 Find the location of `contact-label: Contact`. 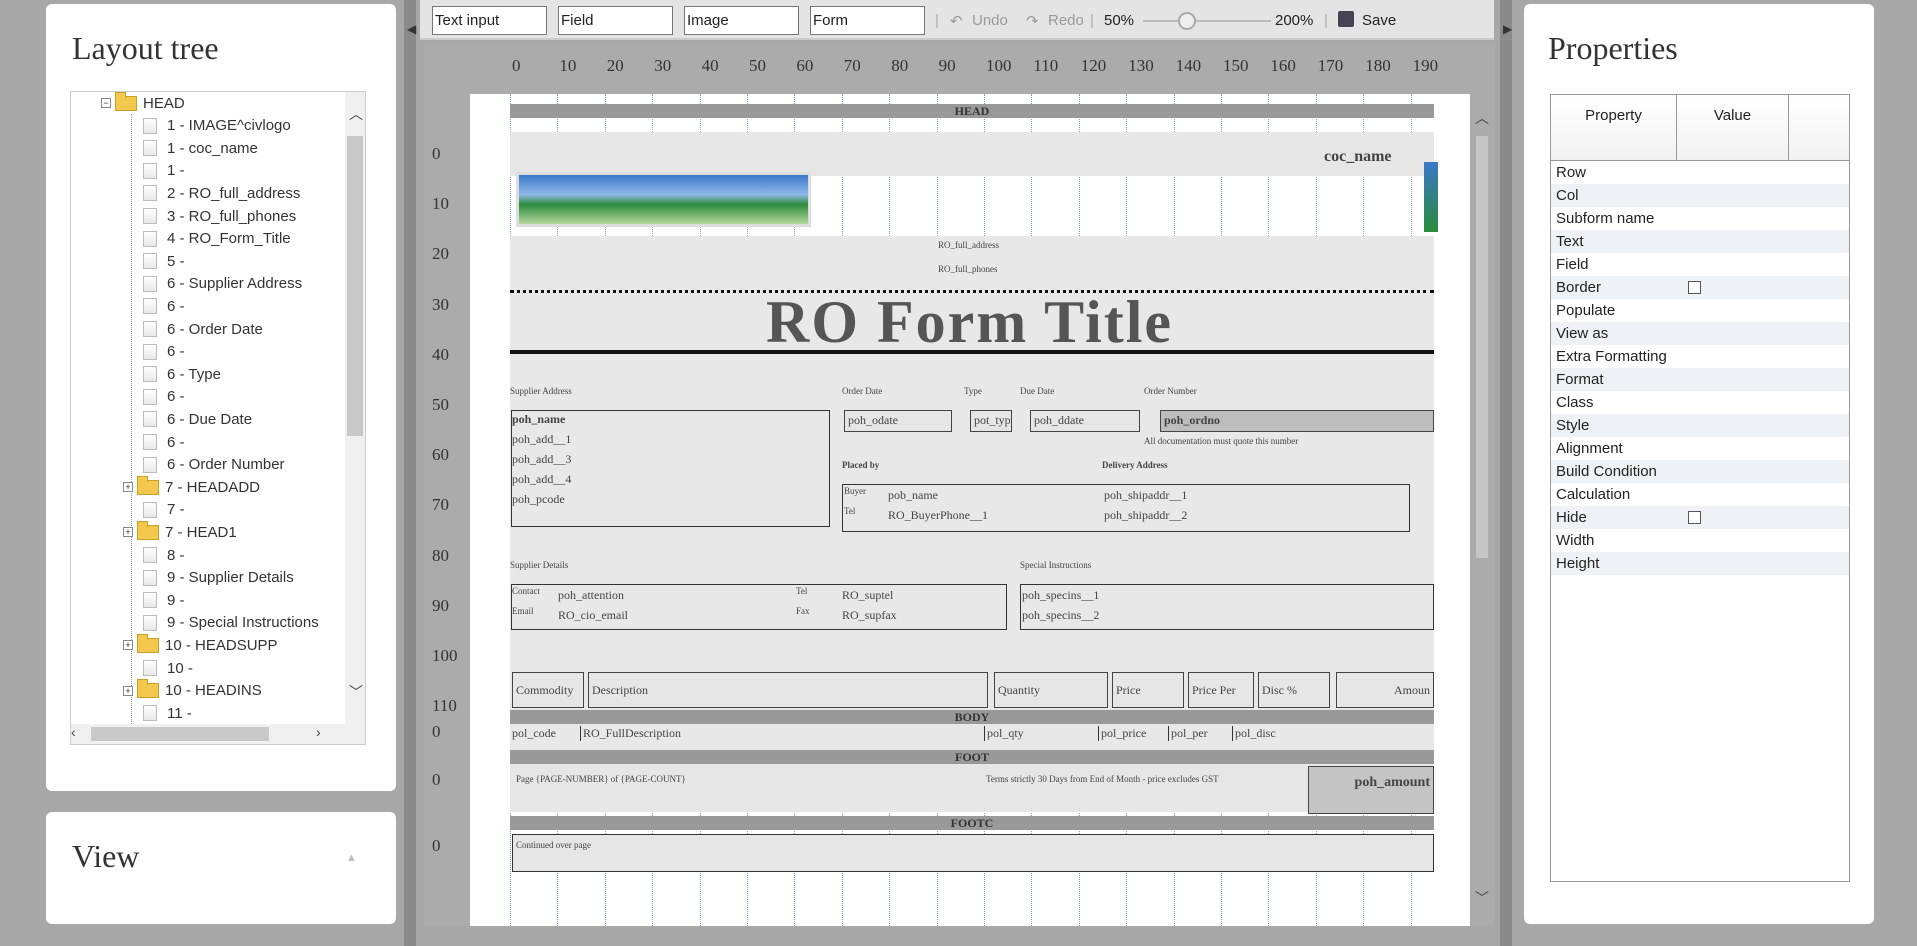

contact-label: Contact is located at coordinates (526, 591).